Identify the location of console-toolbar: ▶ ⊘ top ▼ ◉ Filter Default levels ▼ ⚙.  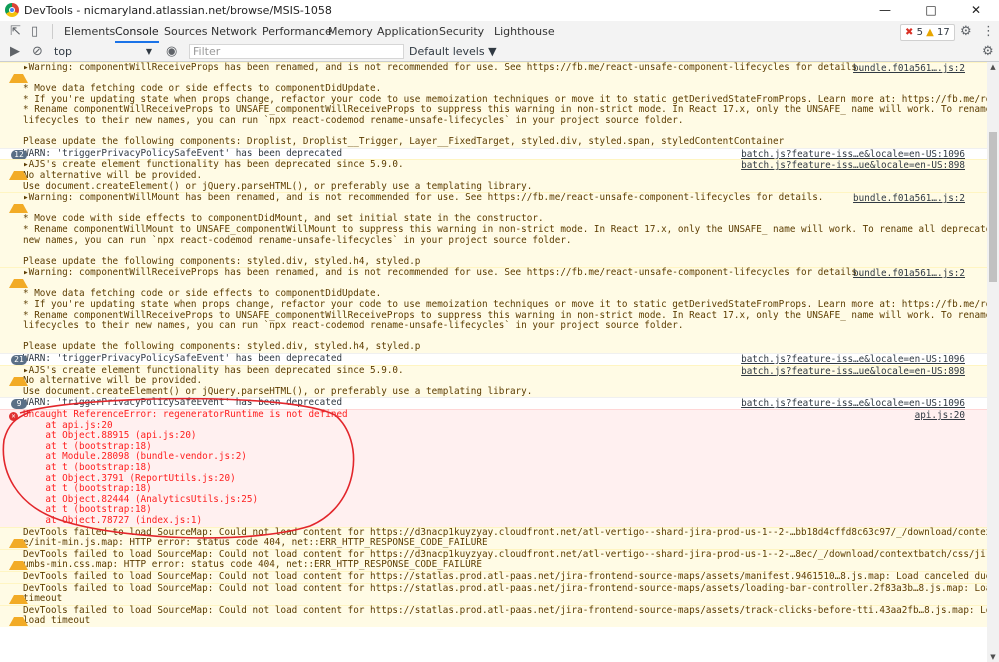
(499, 52).